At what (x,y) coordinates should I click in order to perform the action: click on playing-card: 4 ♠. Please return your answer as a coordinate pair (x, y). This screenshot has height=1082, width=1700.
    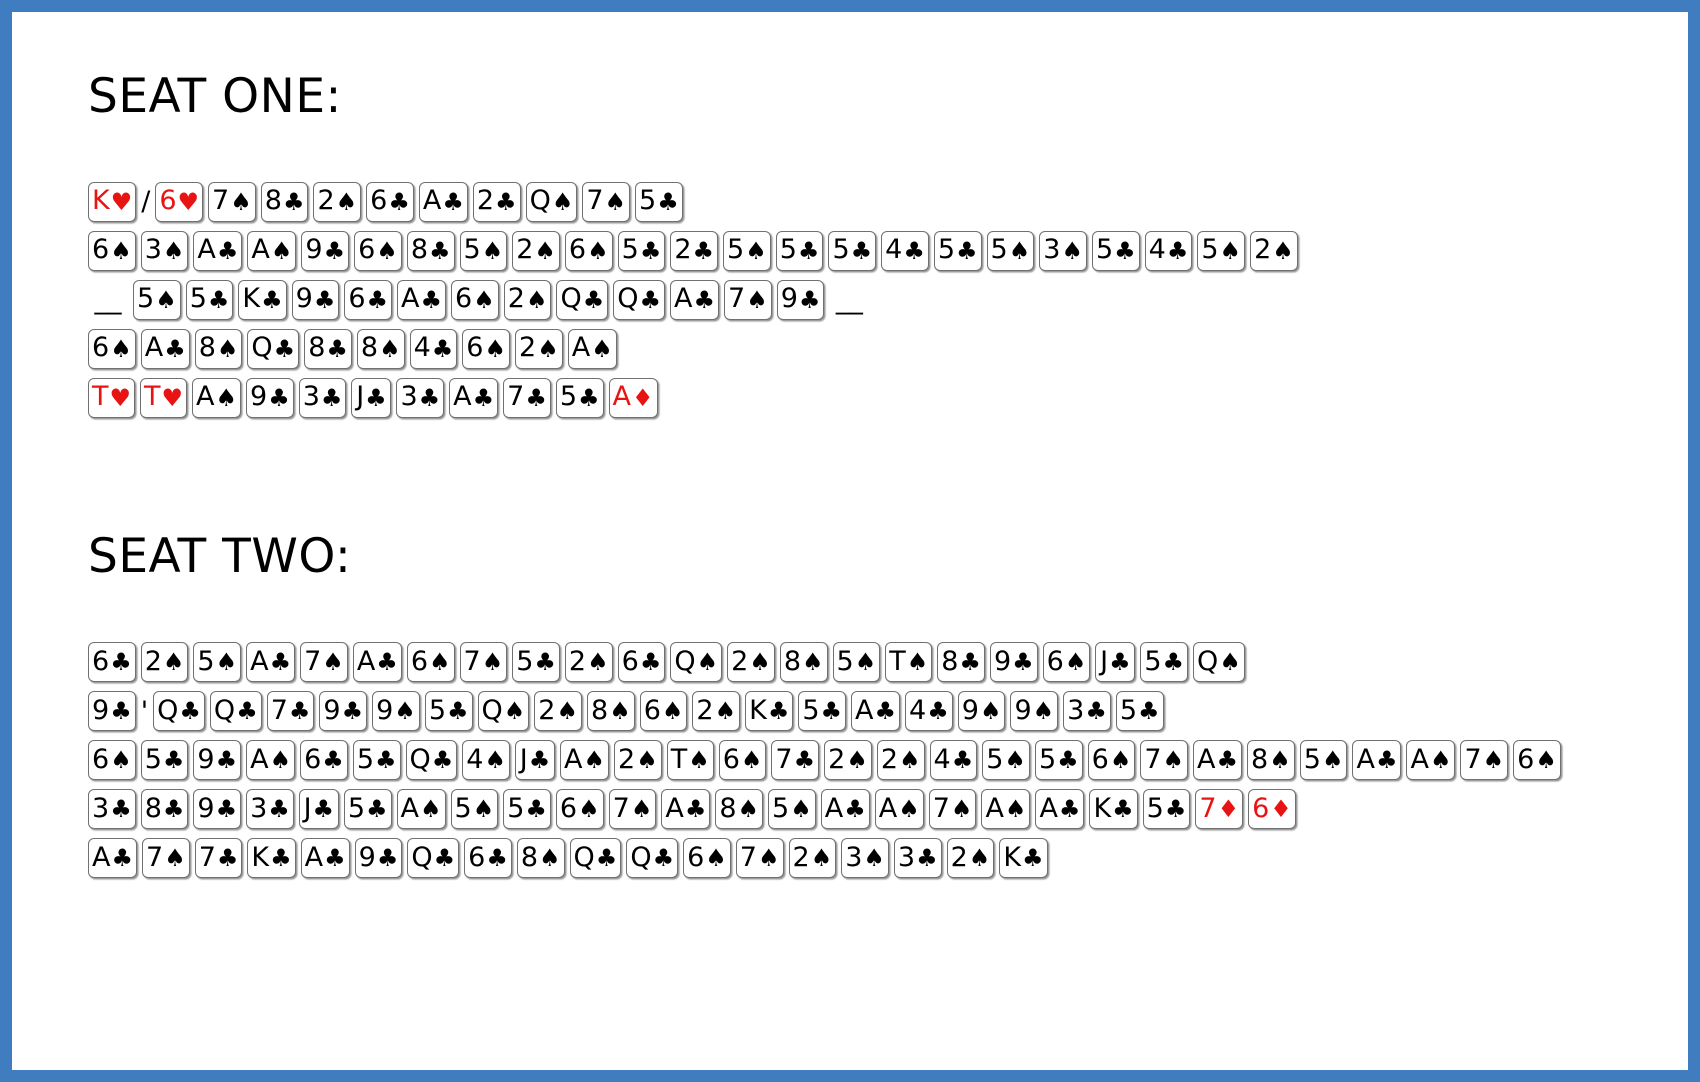
    Looking at the image, I should click on (486, 760).